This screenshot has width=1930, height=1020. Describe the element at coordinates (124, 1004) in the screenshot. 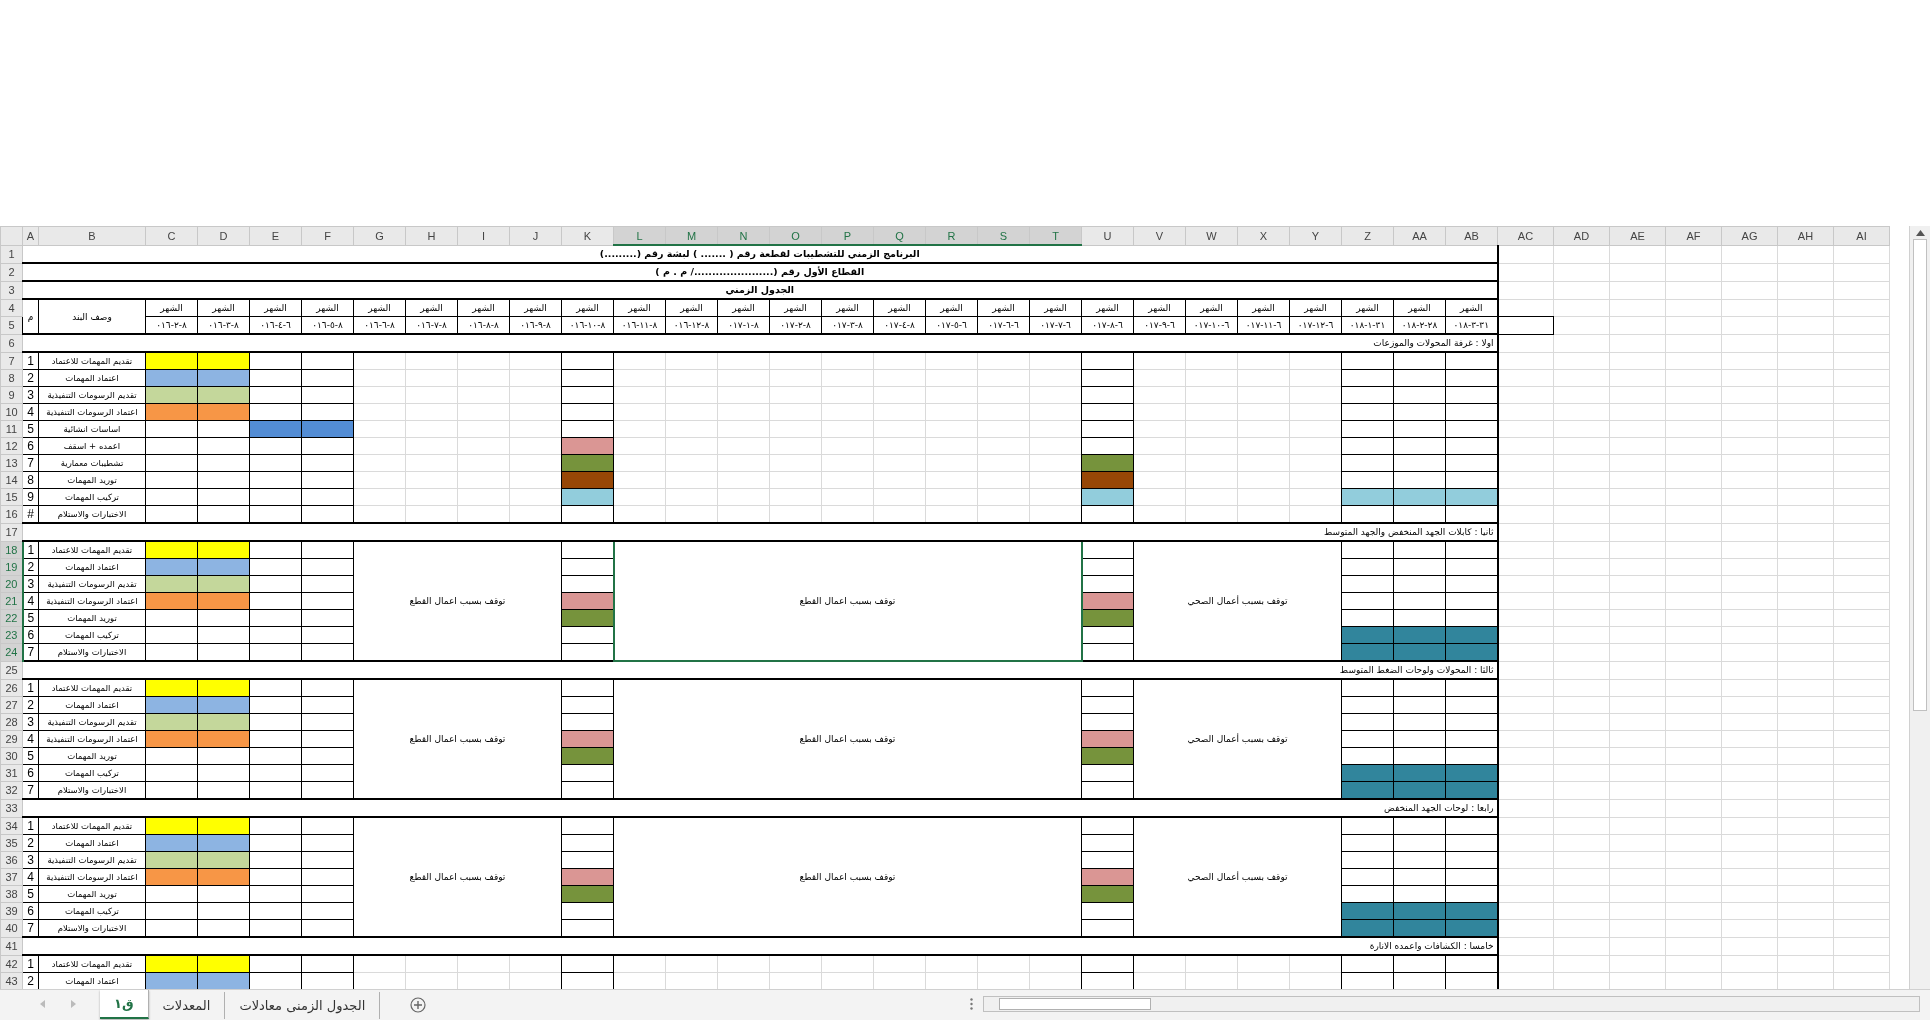

I see `sheet-tab: ق١` at that location.